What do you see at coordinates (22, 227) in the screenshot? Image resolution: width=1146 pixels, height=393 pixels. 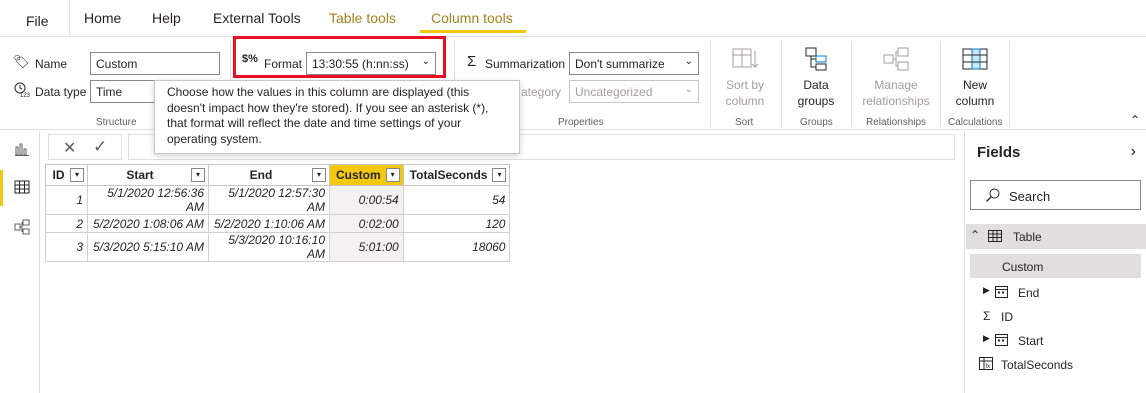 I see `model-view-icon` at bounding box center [22, 227].